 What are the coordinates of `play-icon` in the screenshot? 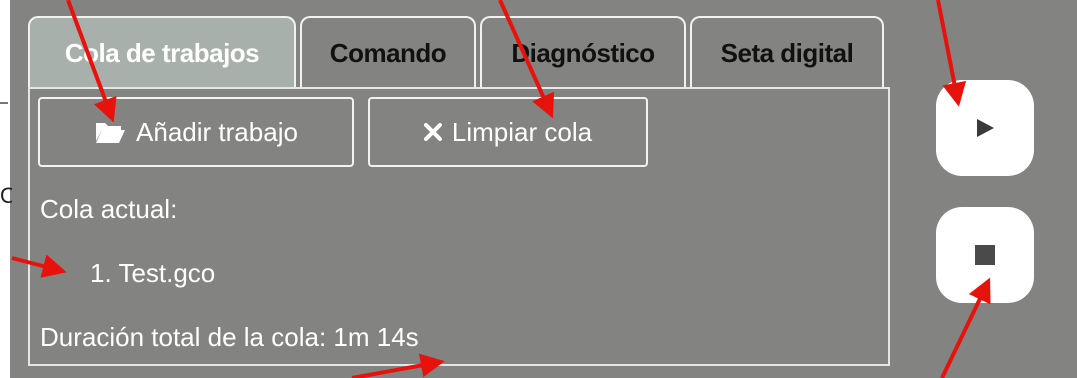 It's located at (985, 128).